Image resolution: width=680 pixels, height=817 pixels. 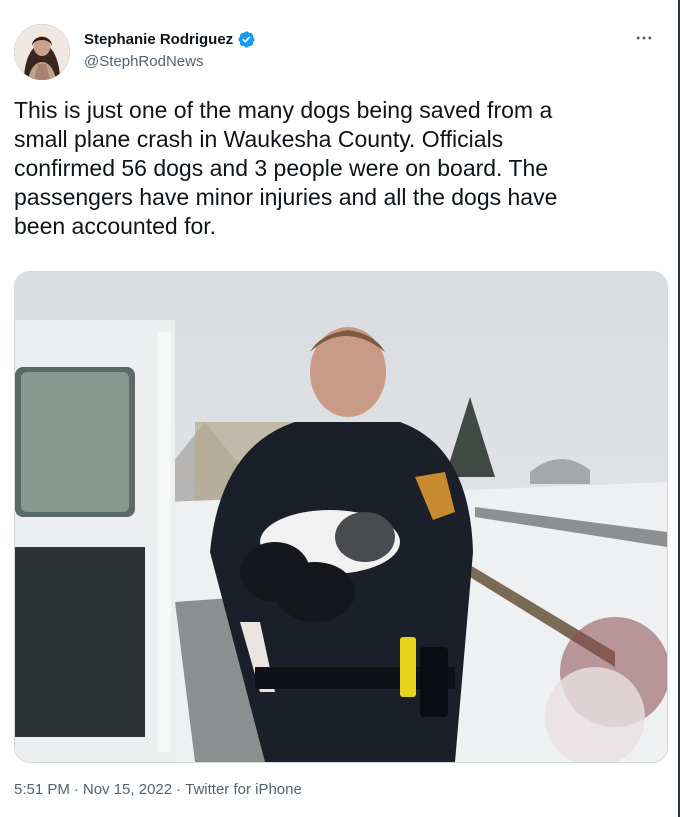 What do you see at coordinates (143, 61) in the screenshot?
I see `author-handle: @StephRodNews` at bounding box center [143, 61].